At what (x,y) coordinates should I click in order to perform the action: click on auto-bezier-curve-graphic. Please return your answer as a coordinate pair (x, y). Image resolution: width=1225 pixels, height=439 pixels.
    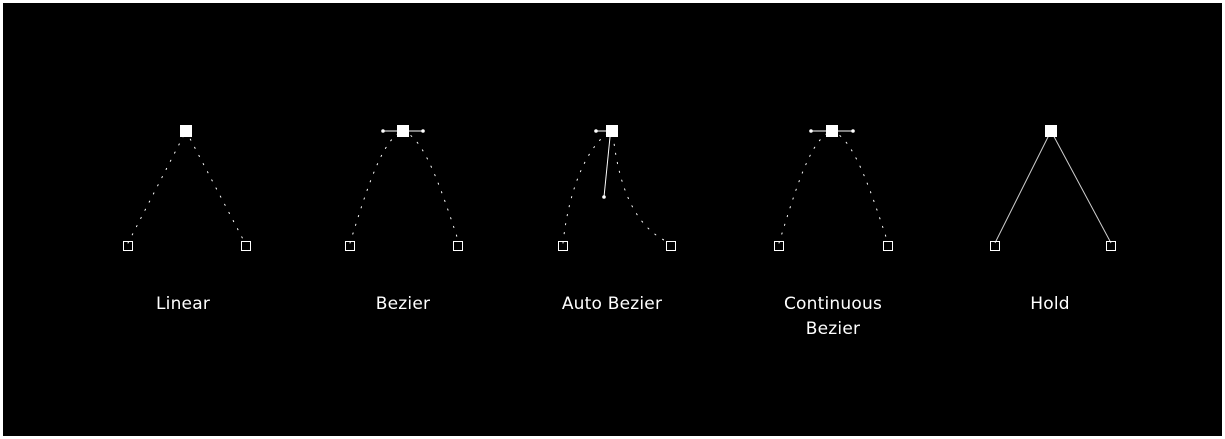
    Looking at the image, I should click on (617, 188).